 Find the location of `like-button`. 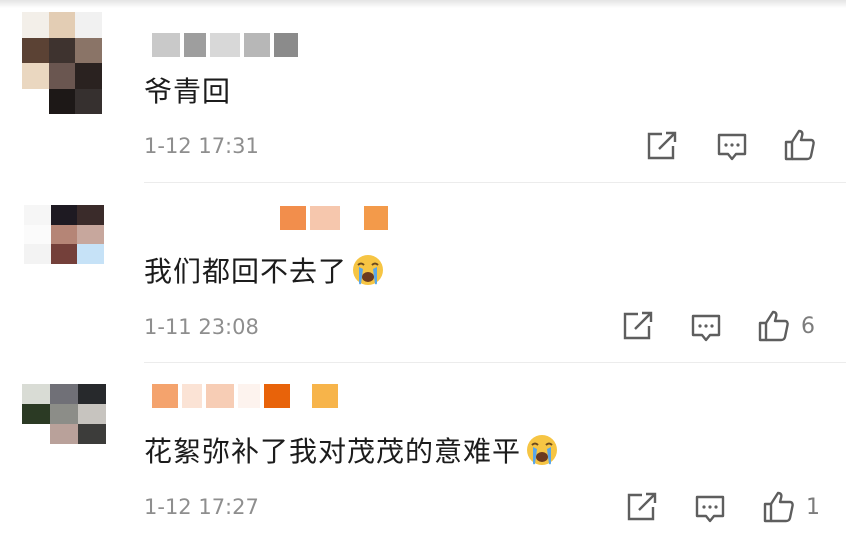

like-button is located at coordinates (805, 145).